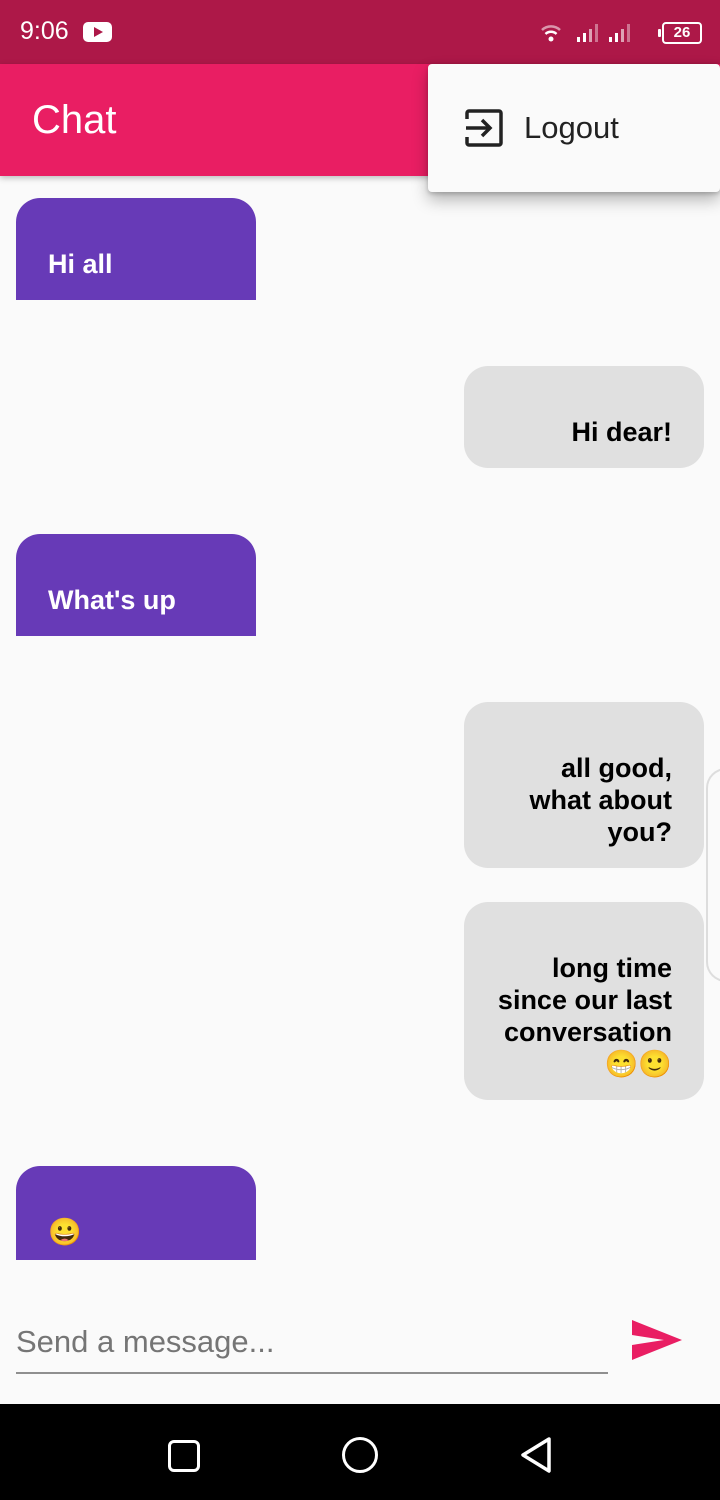  What do you see at coordinates (136, 1213) in the screenshot?
I see `message-bubble: 😀` at bounding box center [136, 1213].